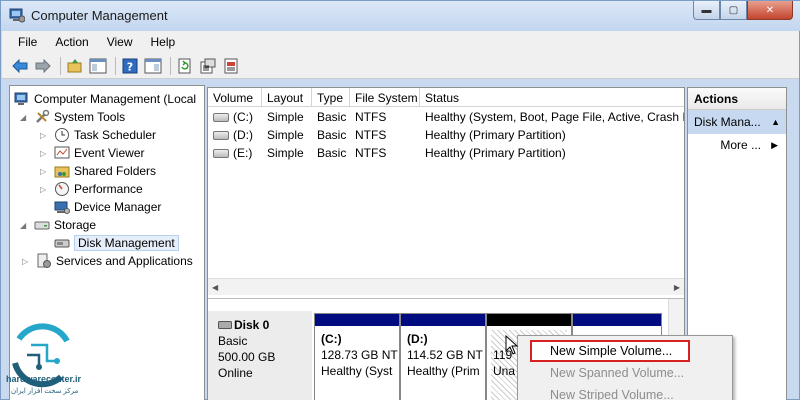 The height and width of the screenshot is (400, 800). Describe the element at coordinates (243, 135) in the screenshot. I see `volume-name: (D:)` at that location.